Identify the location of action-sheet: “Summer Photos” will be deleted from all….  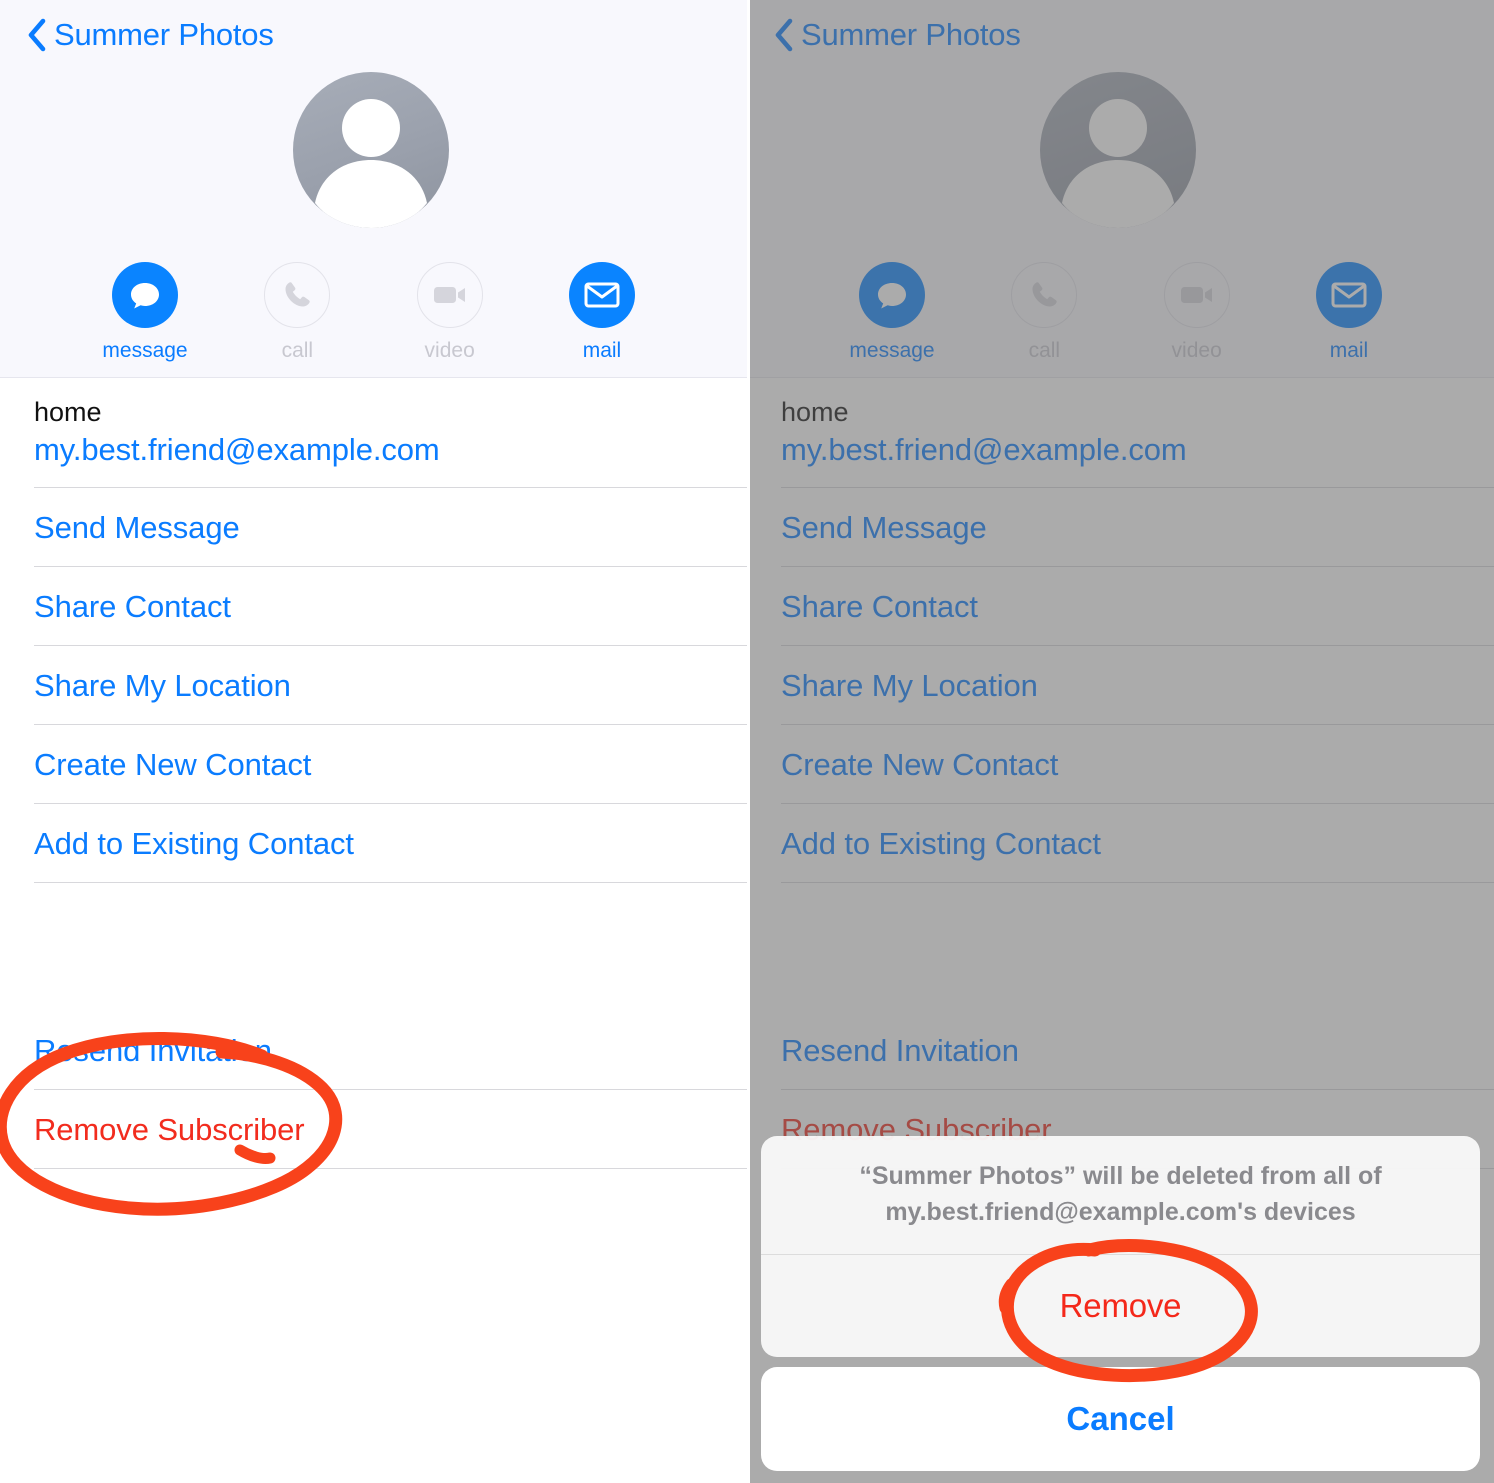
(1120, 1309).